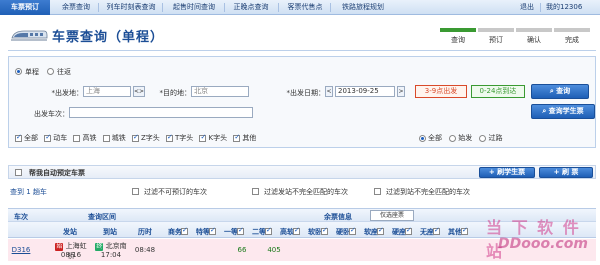 The height and width of the screenshot is (265, 600). Describe the element at coordinates (563, 111) in the screenshot. I see `student-ticket-search-button: ⌕ 查询学生票` at that location.